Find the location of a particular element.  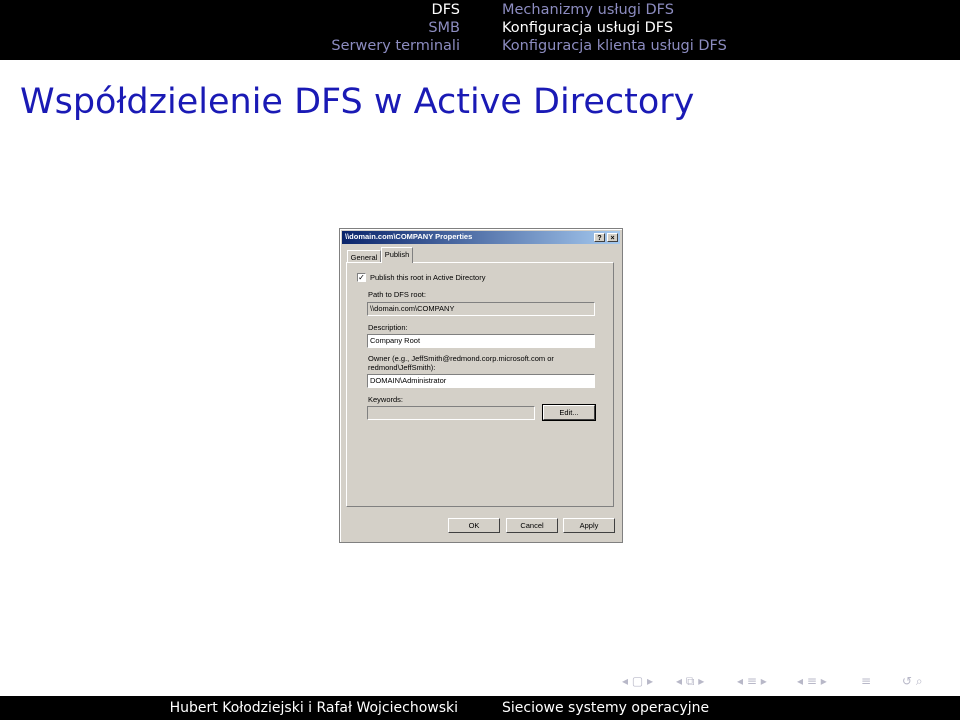

publish-checkbox: ✓ is located at coordinates (361, 277).